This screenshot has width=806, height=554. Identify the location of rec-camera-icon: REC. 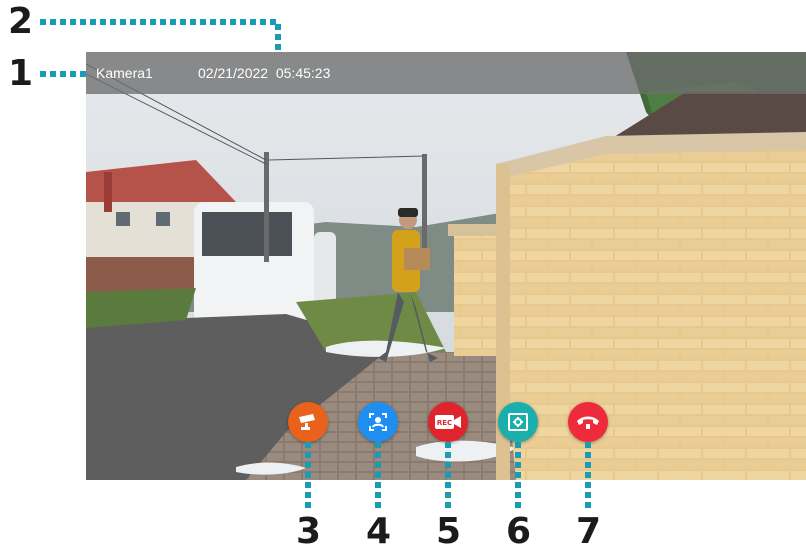
(448, 422).